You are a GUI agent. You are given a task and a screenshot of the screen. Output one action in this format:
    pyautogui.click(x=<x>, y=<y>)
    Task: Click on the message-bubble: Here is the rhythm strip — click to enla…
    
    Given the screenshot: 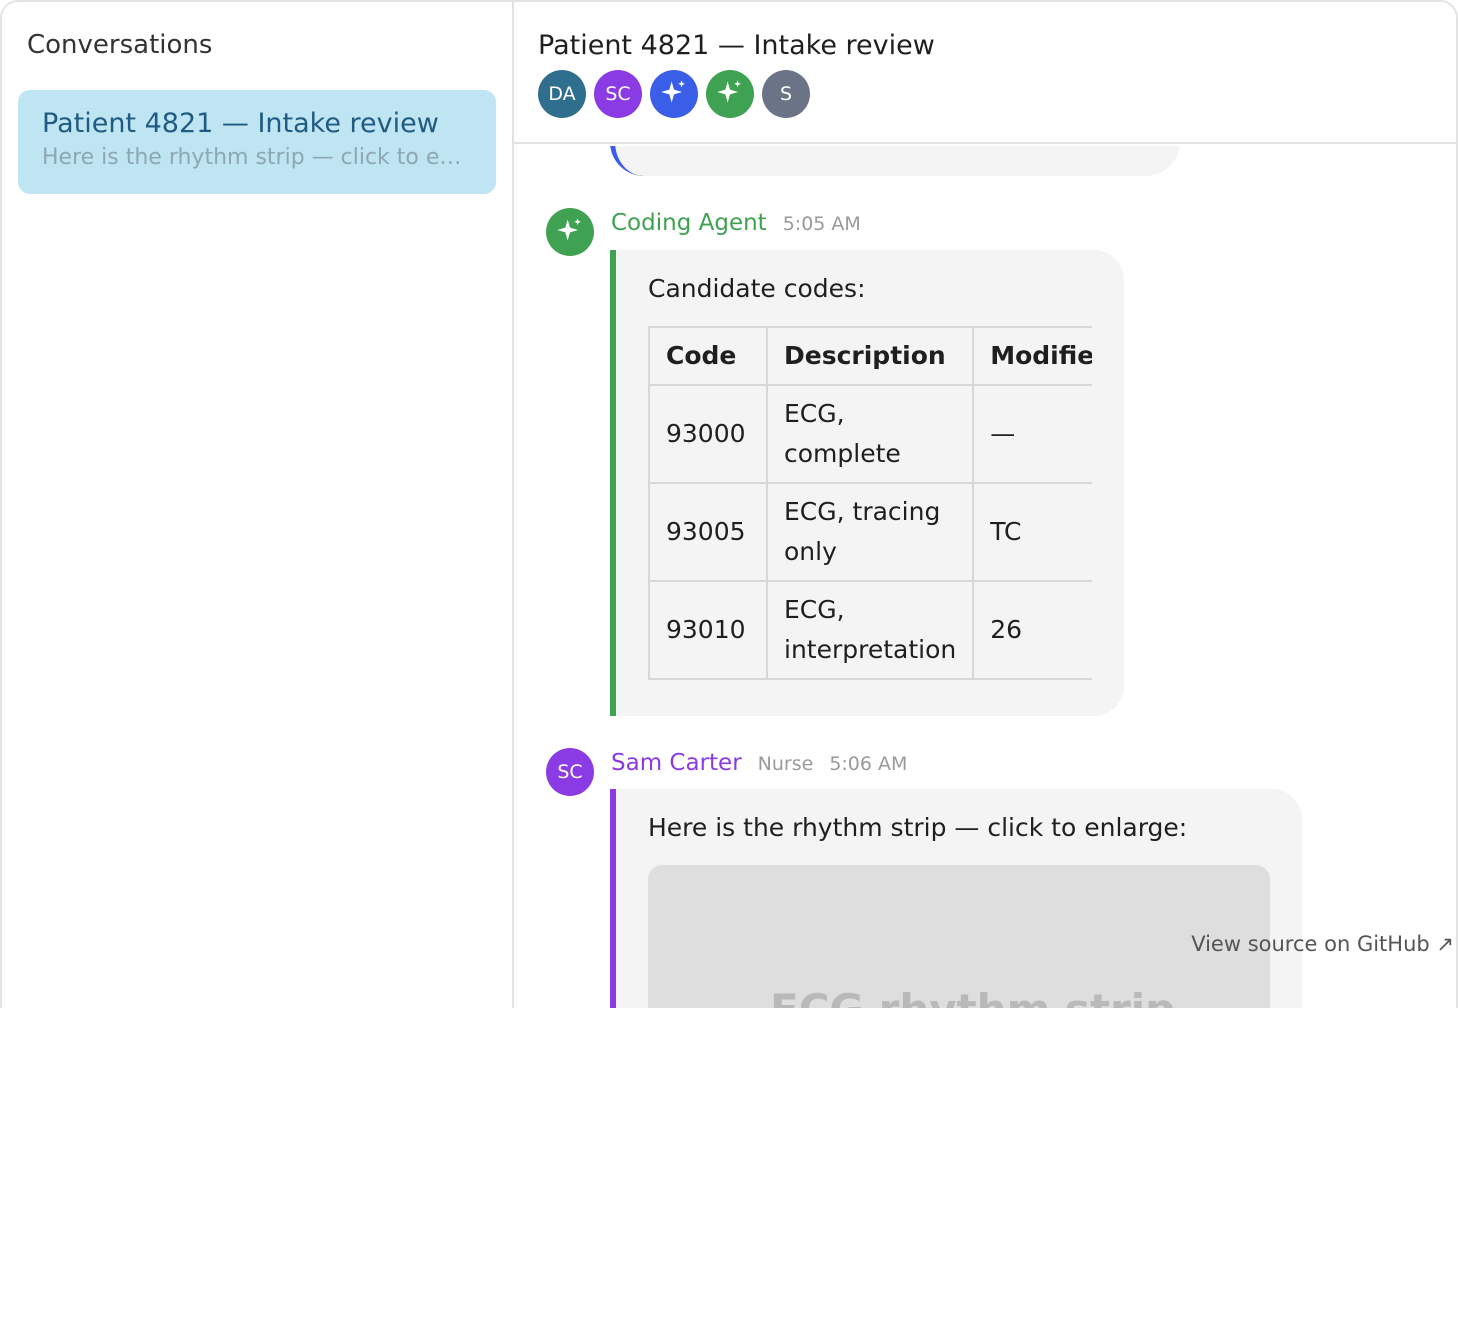 What is the action you would take?
    pyautogui.click(x=956, y=898)
    